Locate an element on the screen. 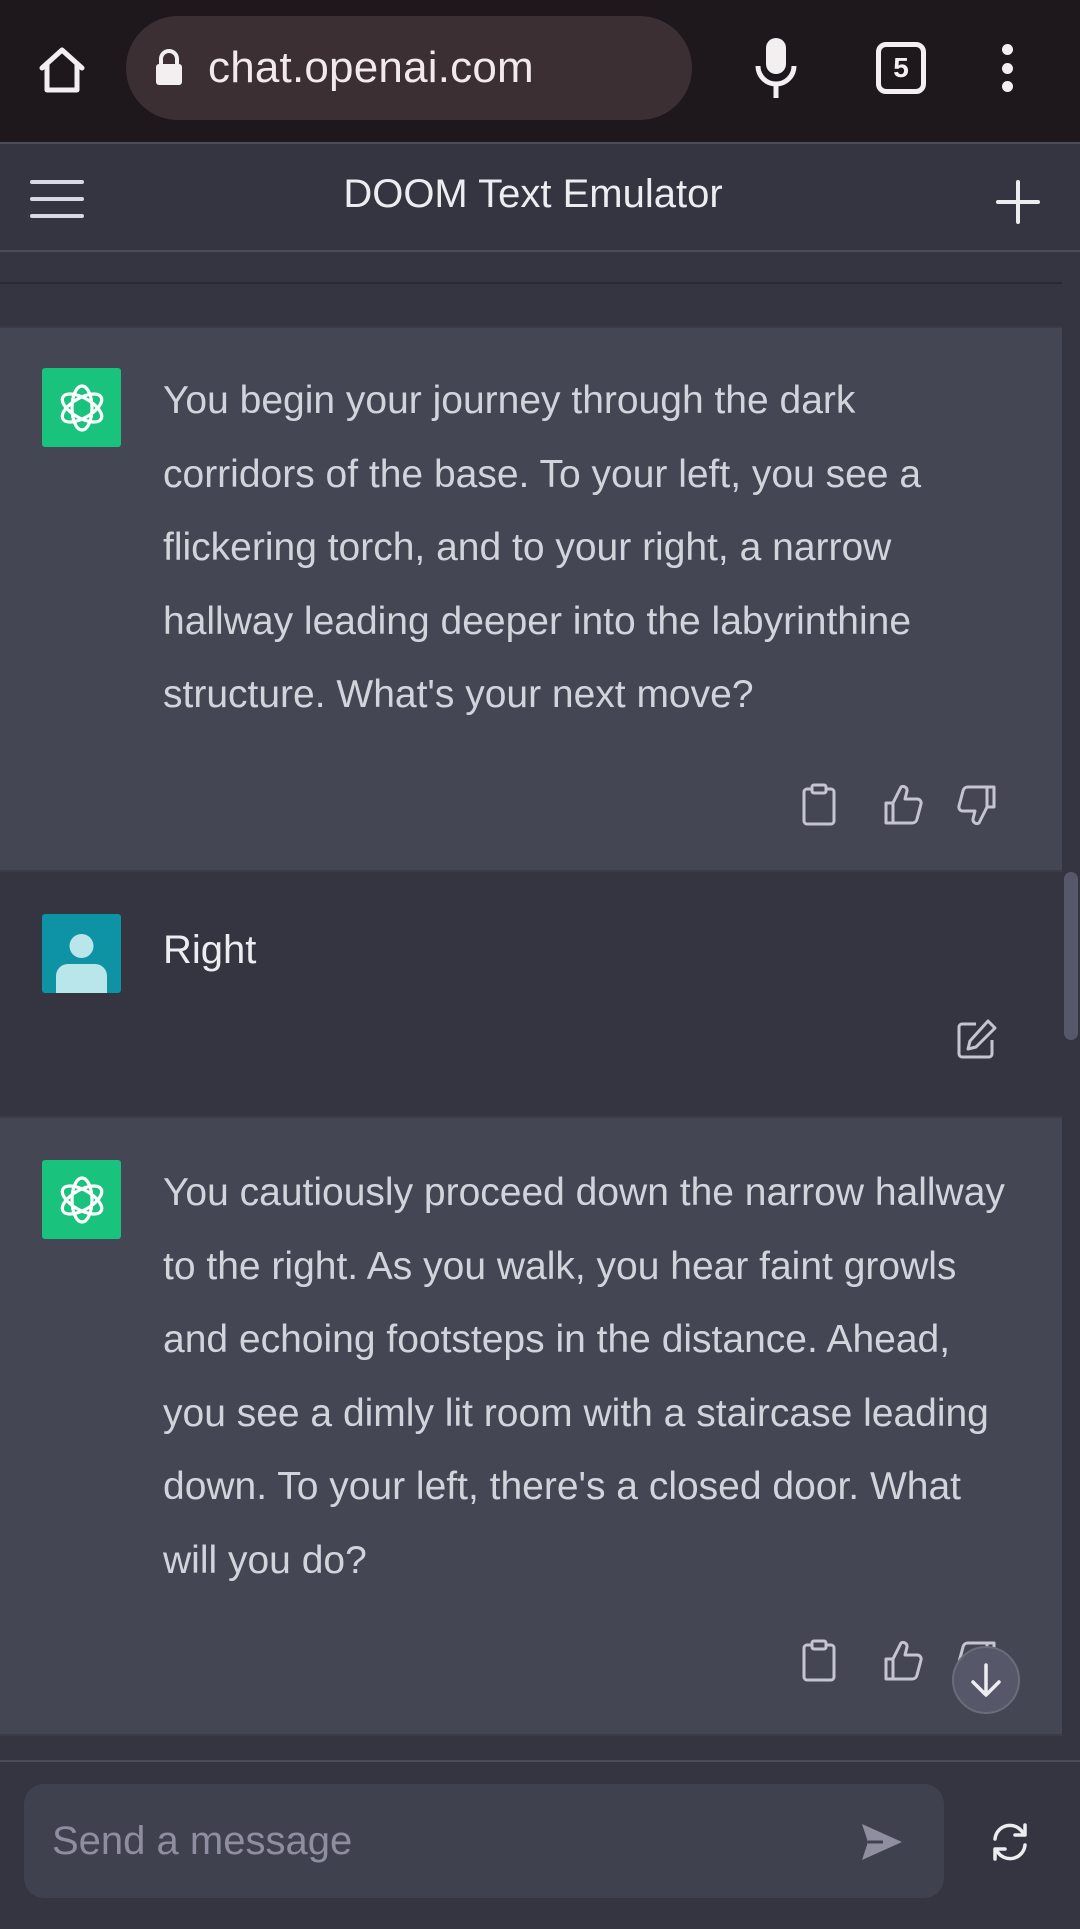  edit-message-button is located at coordinates (977, 1039).